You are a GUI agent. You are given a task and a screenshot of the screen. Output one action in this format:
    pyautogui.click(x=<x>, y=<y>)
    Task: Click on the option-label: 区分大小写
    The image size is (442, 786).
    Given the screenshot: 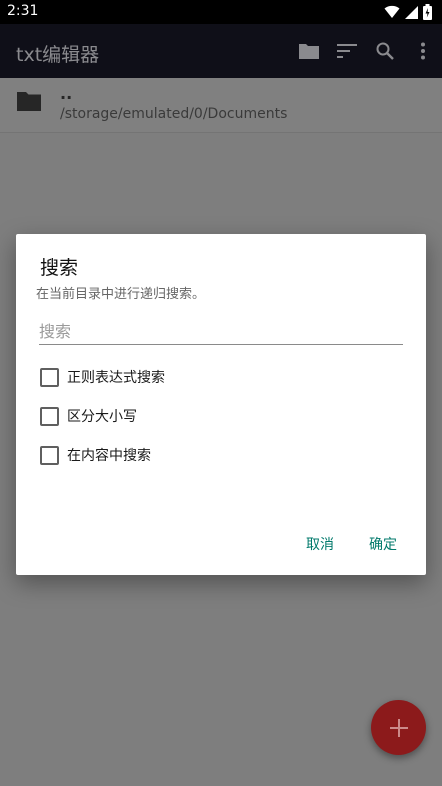 What is the action you would take?
    pyautogui.click(x=102, y=417)
    